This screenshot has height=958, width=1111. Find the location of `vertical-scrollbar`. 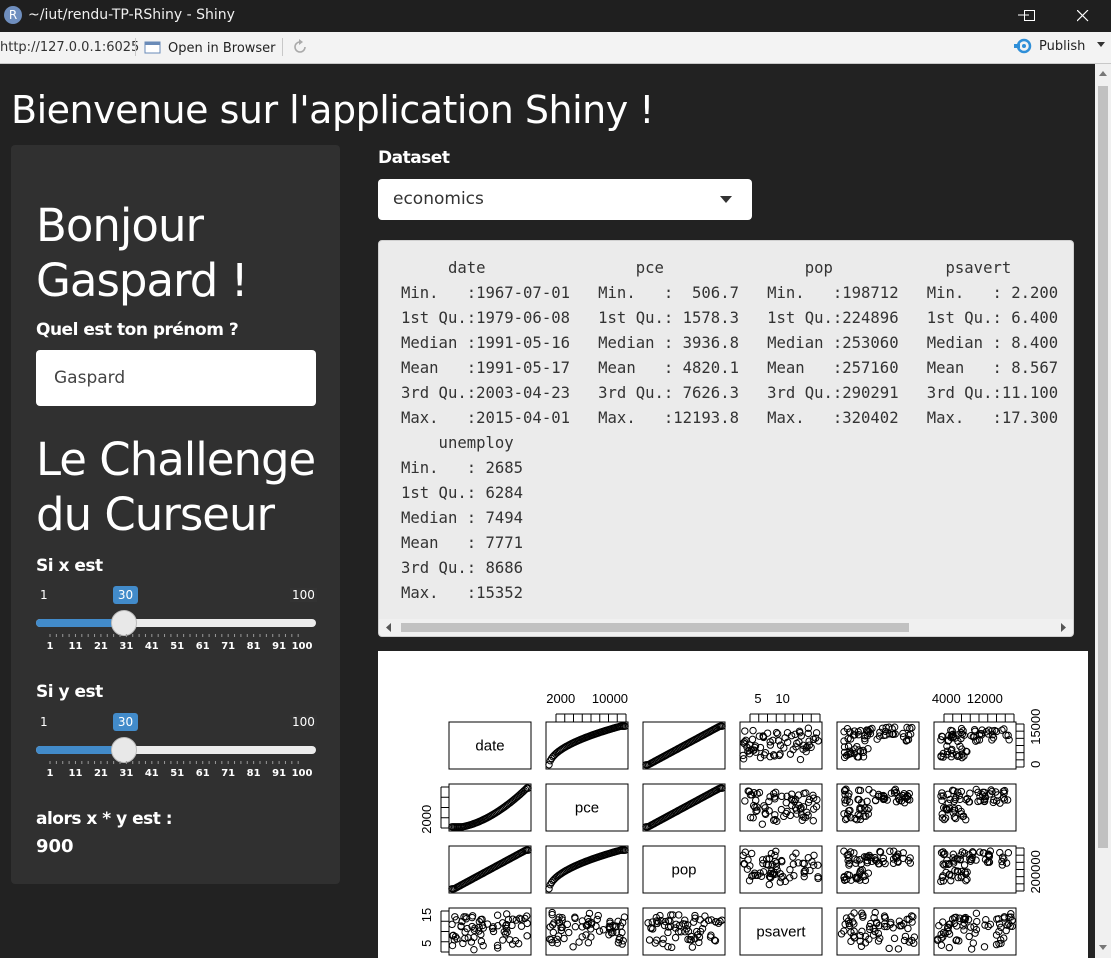

vertical-scrollbar is located at coordinates (1103, 511).